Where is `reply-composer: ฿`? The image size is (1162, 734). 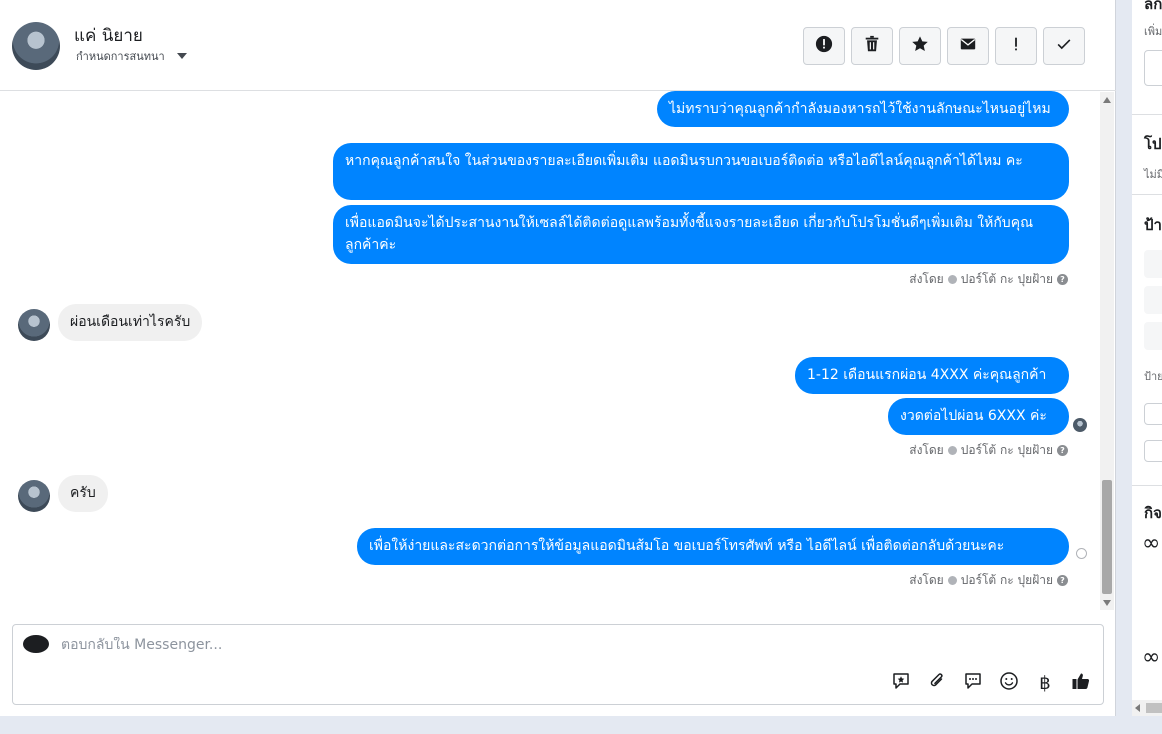 reply-composer: ฿ is located at coordinates (558, 664).